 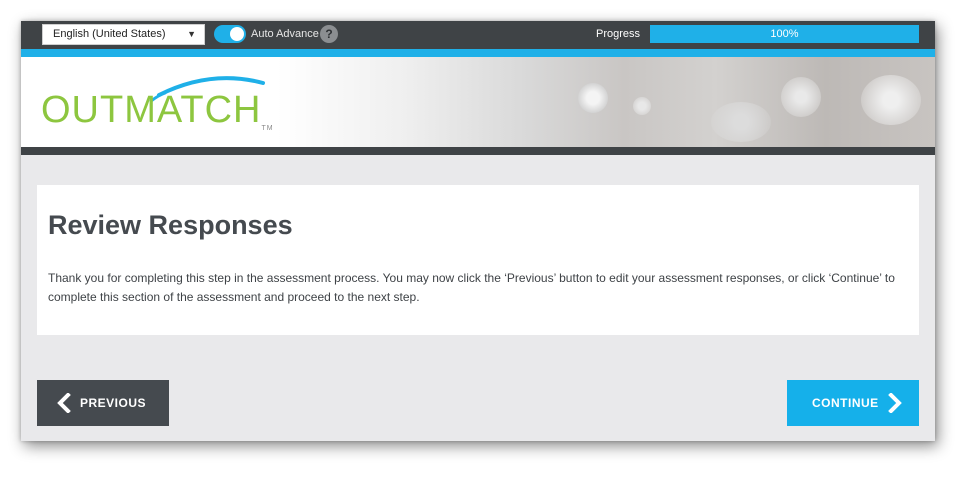 What do you see at coordinates (64, 403) in the screenshot?
I see `chevron-left-icon` at bounding box center [64, 403].